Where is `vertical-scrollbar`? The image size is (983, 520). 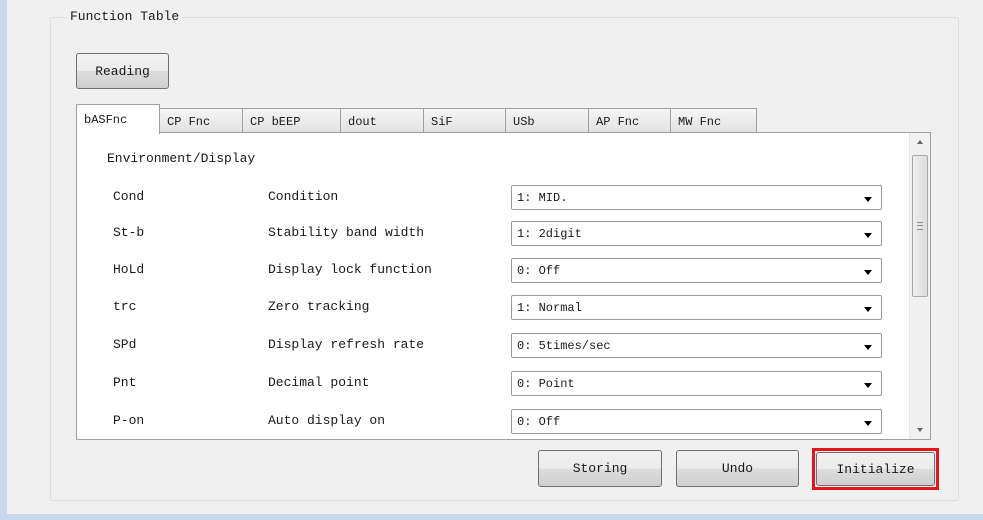 vertical-scrollbar is located at coordinates (919, 286).